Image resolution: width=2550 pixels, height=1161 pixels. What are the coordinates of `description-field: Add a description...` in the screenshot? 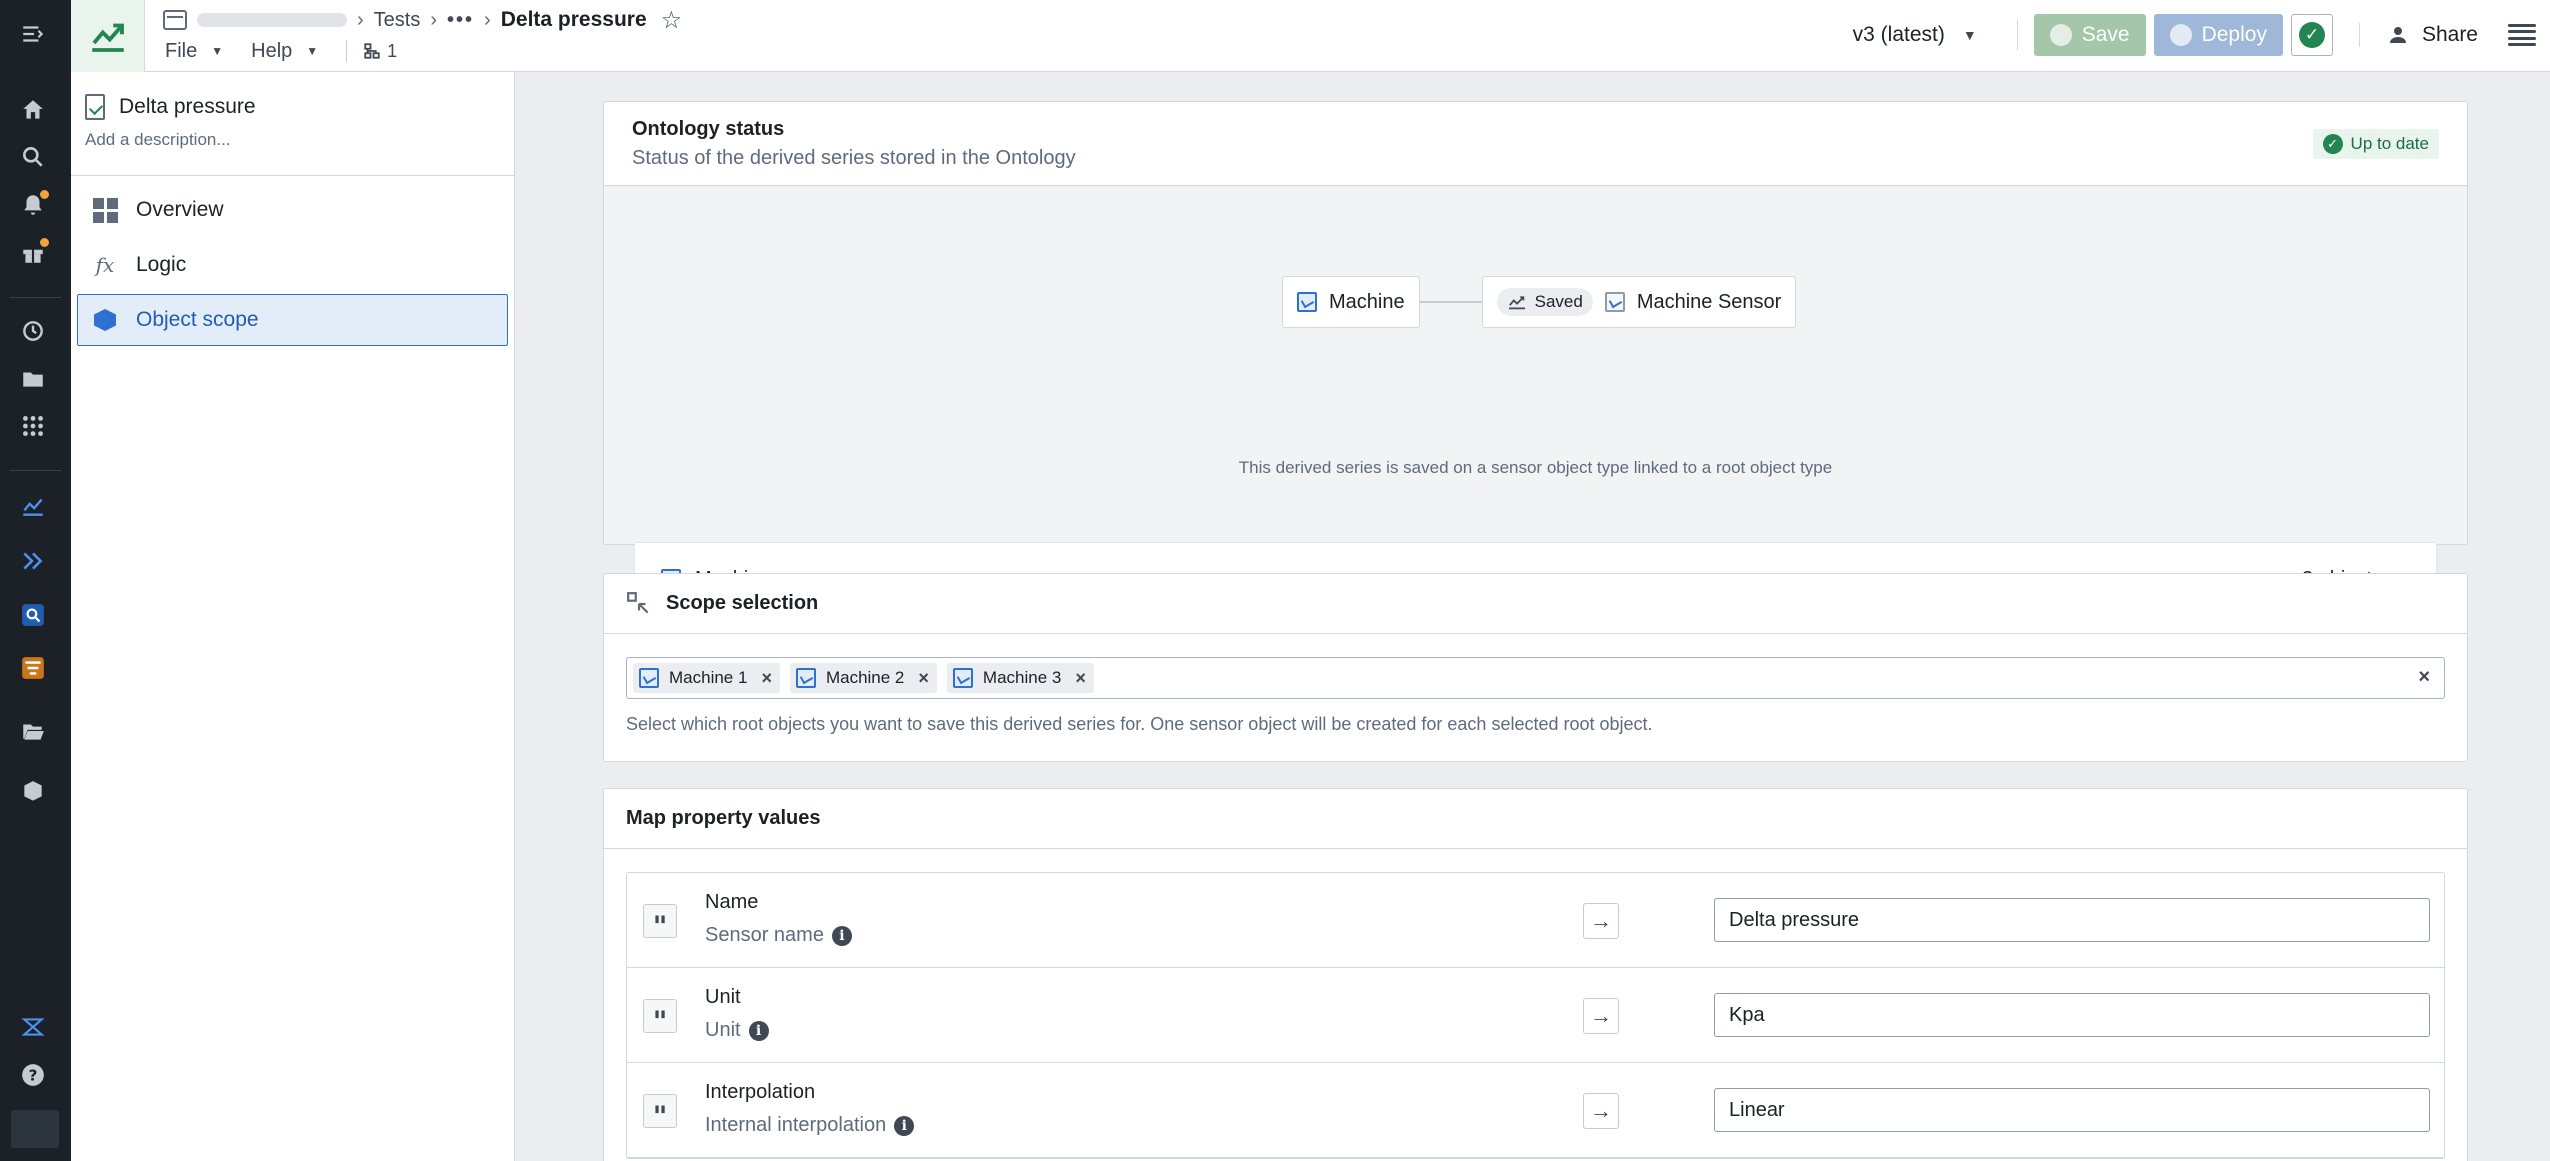 It's located at (292, 140).